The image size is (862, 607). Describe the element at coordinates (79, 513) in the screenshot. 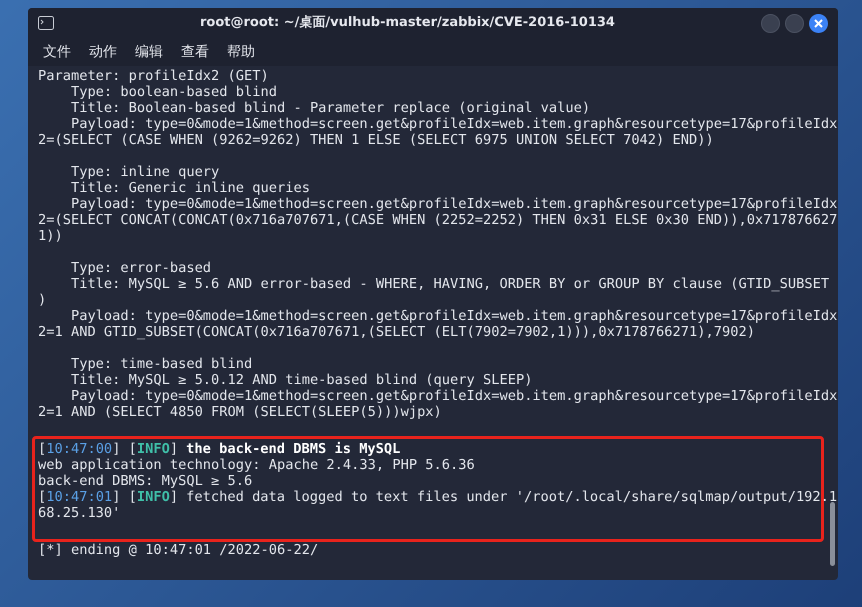

I see `terminal-line: 68.25.130'` at that location.